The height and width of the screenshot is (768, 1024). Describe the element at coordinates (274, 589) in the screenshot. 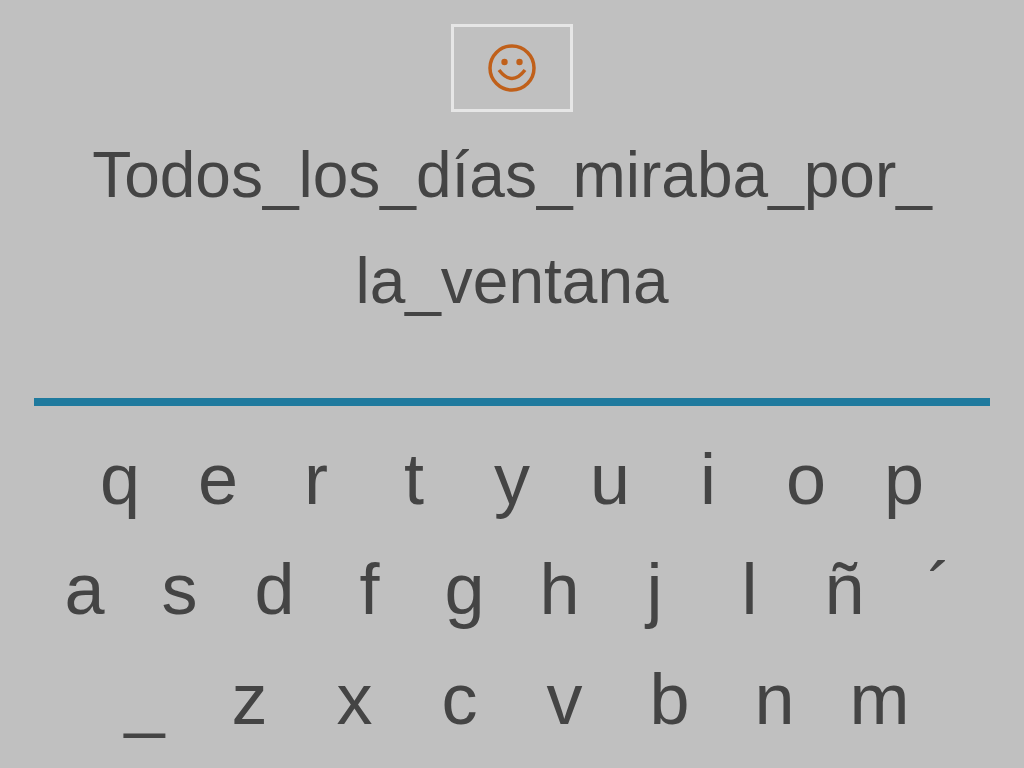

I see `letter-key: d` at that location.